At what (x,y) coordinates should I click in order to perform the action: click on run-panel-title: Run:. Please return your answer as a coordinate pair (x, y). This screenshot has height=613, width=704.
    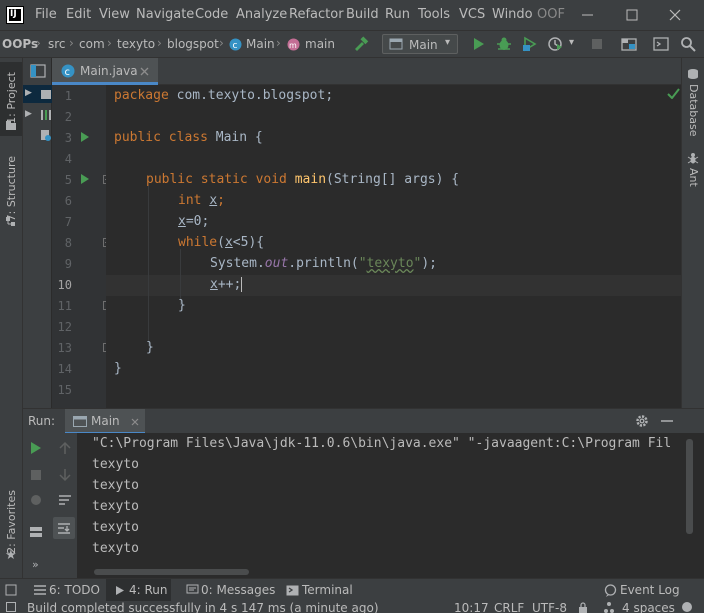
    Looking at the image, I should click on (42, 421).